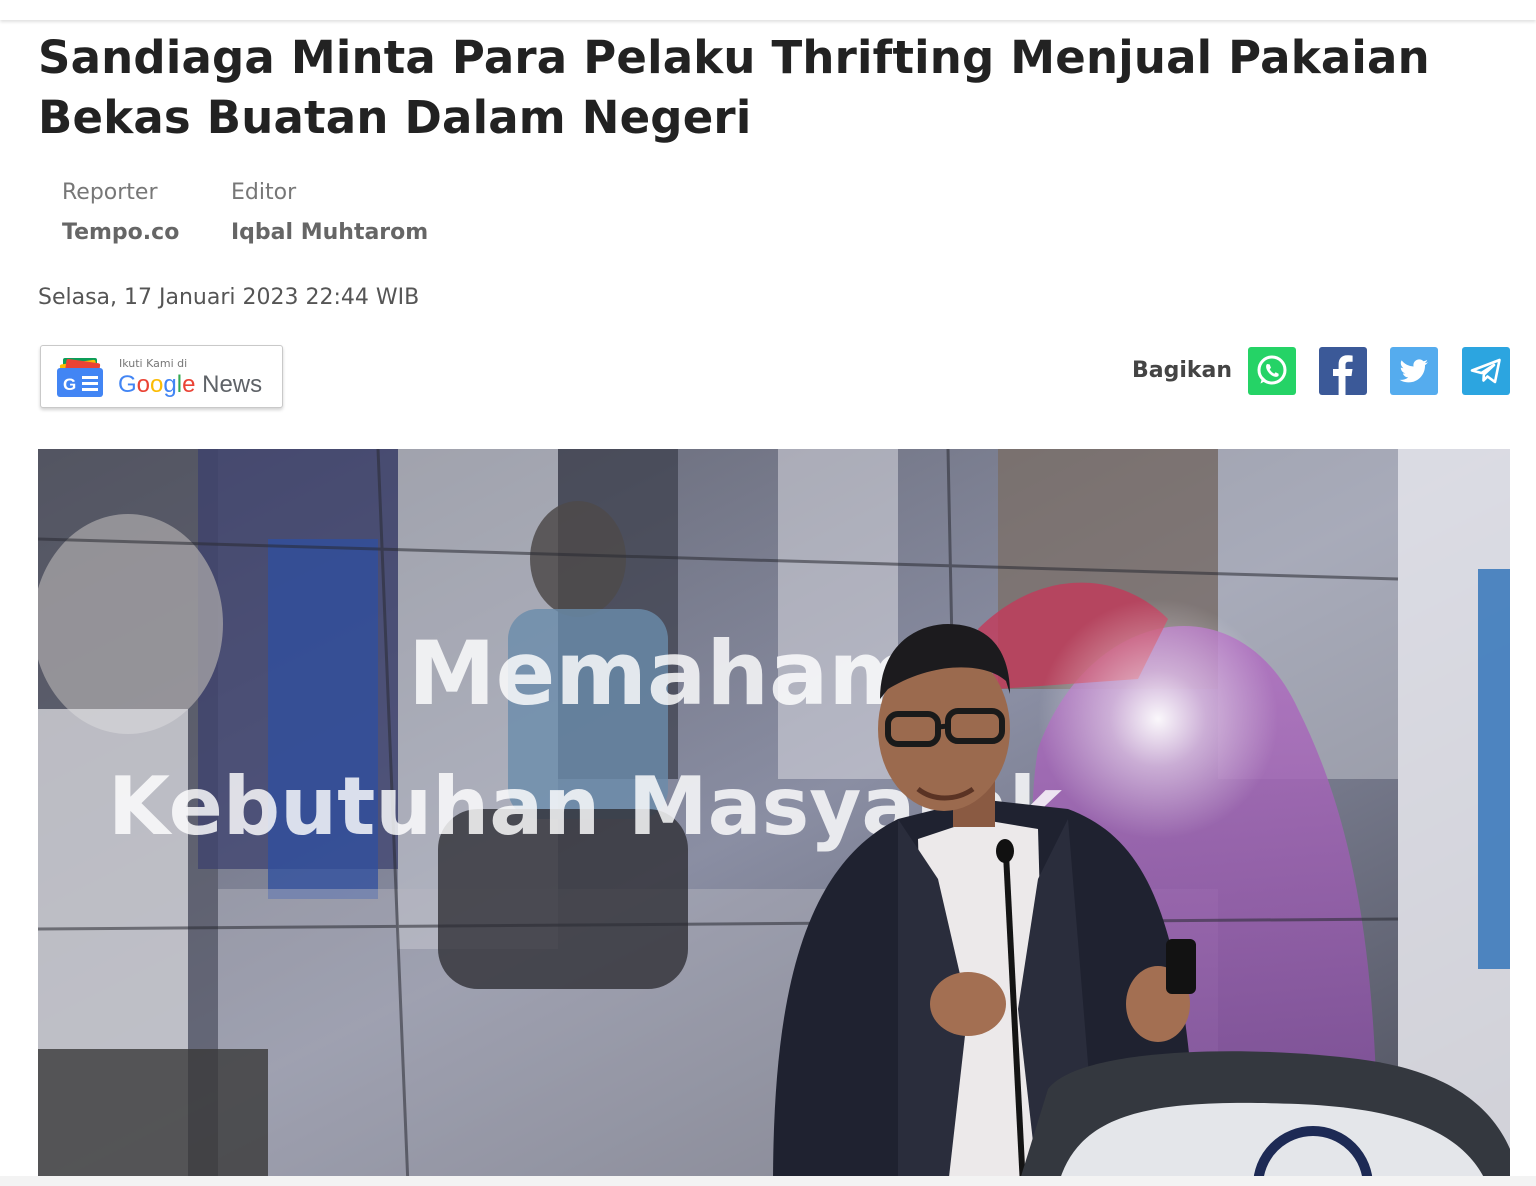  Describe the element at coordinates (127, 384) in the screenshot. I see `brand-letter-G: G` at that location.